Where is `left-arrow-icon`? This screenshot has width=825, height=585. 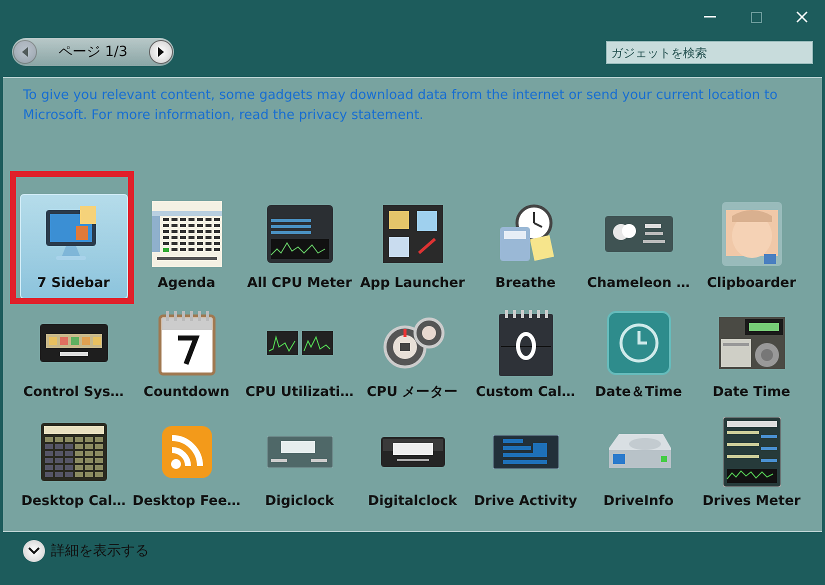
left-arrow-icon is located at coordinates (25, 52).